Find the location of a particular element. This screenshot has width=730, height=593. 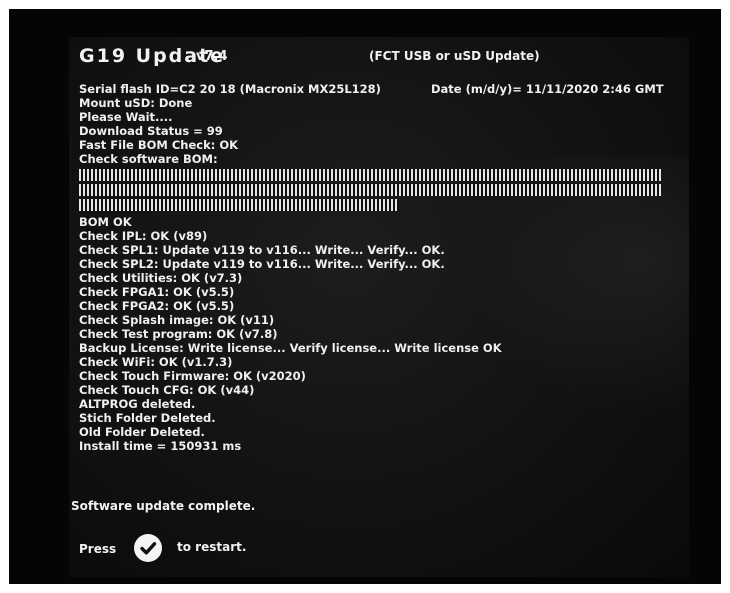

log-line: Download Status = 99 is located at coordinates (151, 131).